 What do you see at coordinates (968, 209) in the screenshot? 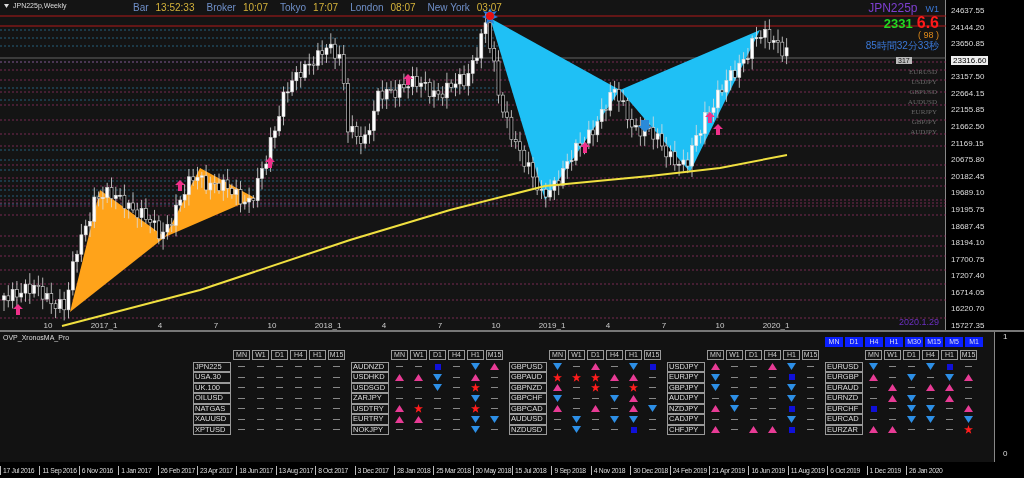
I see `price-label: 19195.75` at bounding box center [968, 209].